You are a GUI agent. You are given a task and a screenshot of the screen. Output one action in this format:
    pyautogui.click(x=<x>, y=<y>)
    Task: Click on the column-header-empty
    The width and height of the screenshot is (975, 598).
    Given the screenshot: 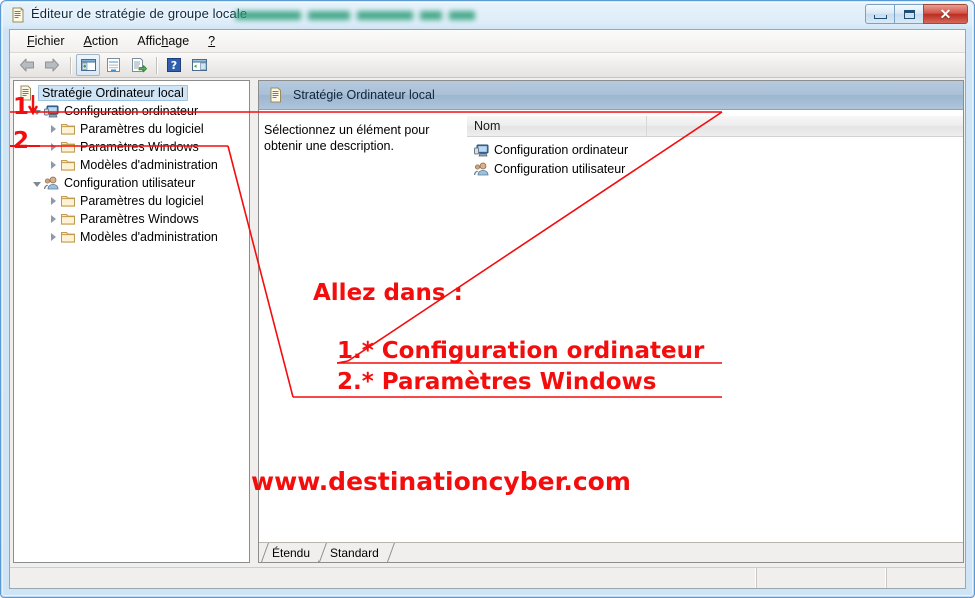 What is the action you would take?
    pyautogui.click(x=805, y=126)
    